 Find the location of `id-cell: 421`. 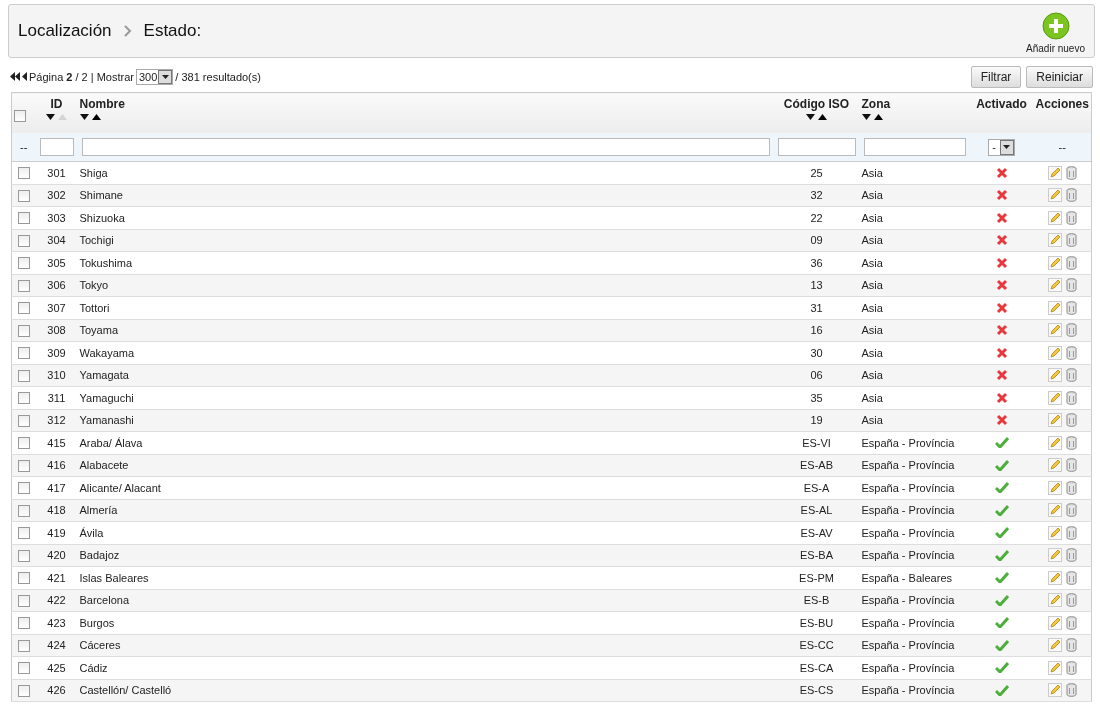

id-cell: 421 is located at coordinates (56, 577).